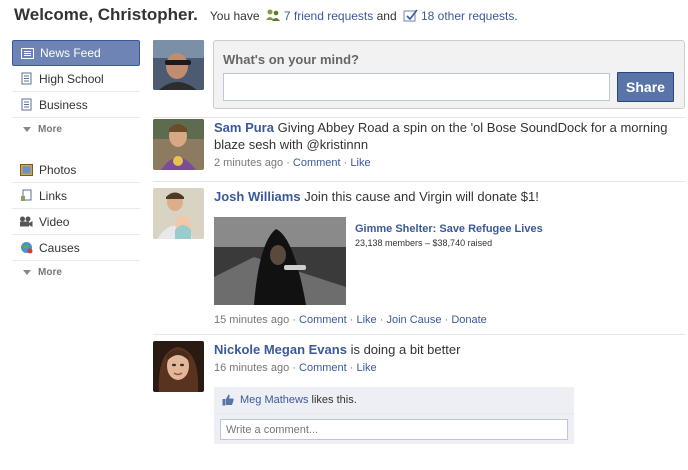  I want to click on share-button: Share, so click(645, 87).